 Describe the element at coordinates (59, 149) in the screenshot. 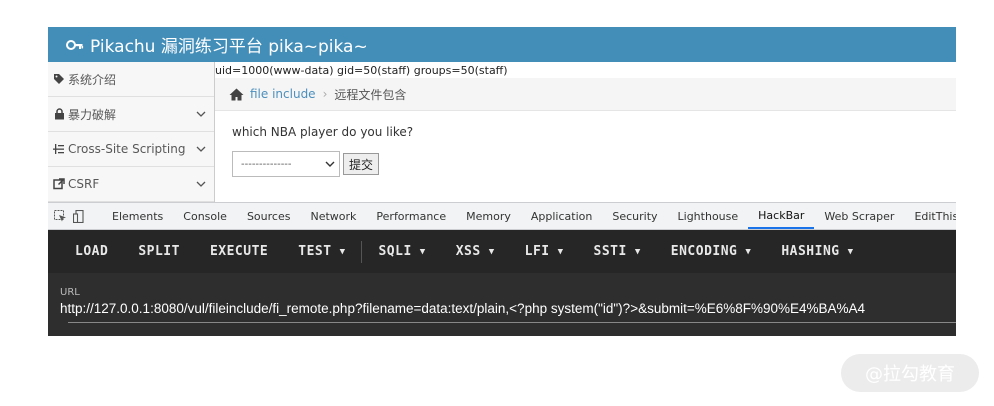

I see `list-tree-icon` at that location.